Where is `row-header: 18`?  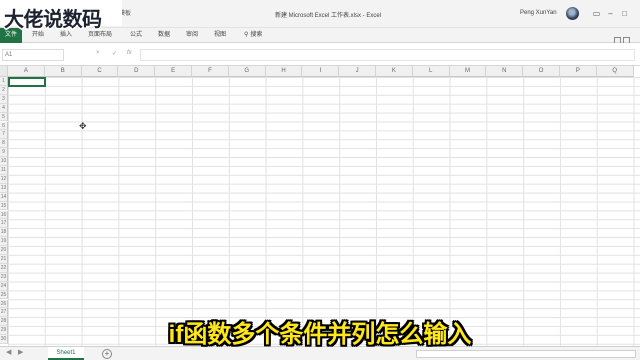 row-header: 18 is located at coordinates (4, 233).